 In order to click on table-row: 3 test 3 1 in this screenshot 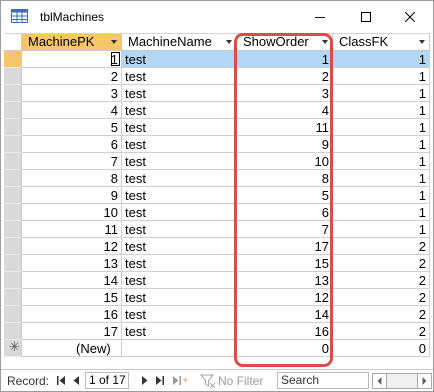, I will do `click(217, 93)`.